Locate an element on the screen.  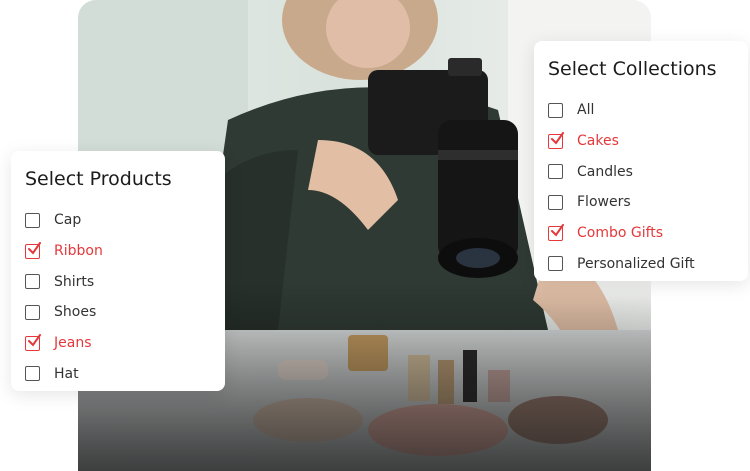
products-option-label: Shoes is located at coordinates (75, 312).